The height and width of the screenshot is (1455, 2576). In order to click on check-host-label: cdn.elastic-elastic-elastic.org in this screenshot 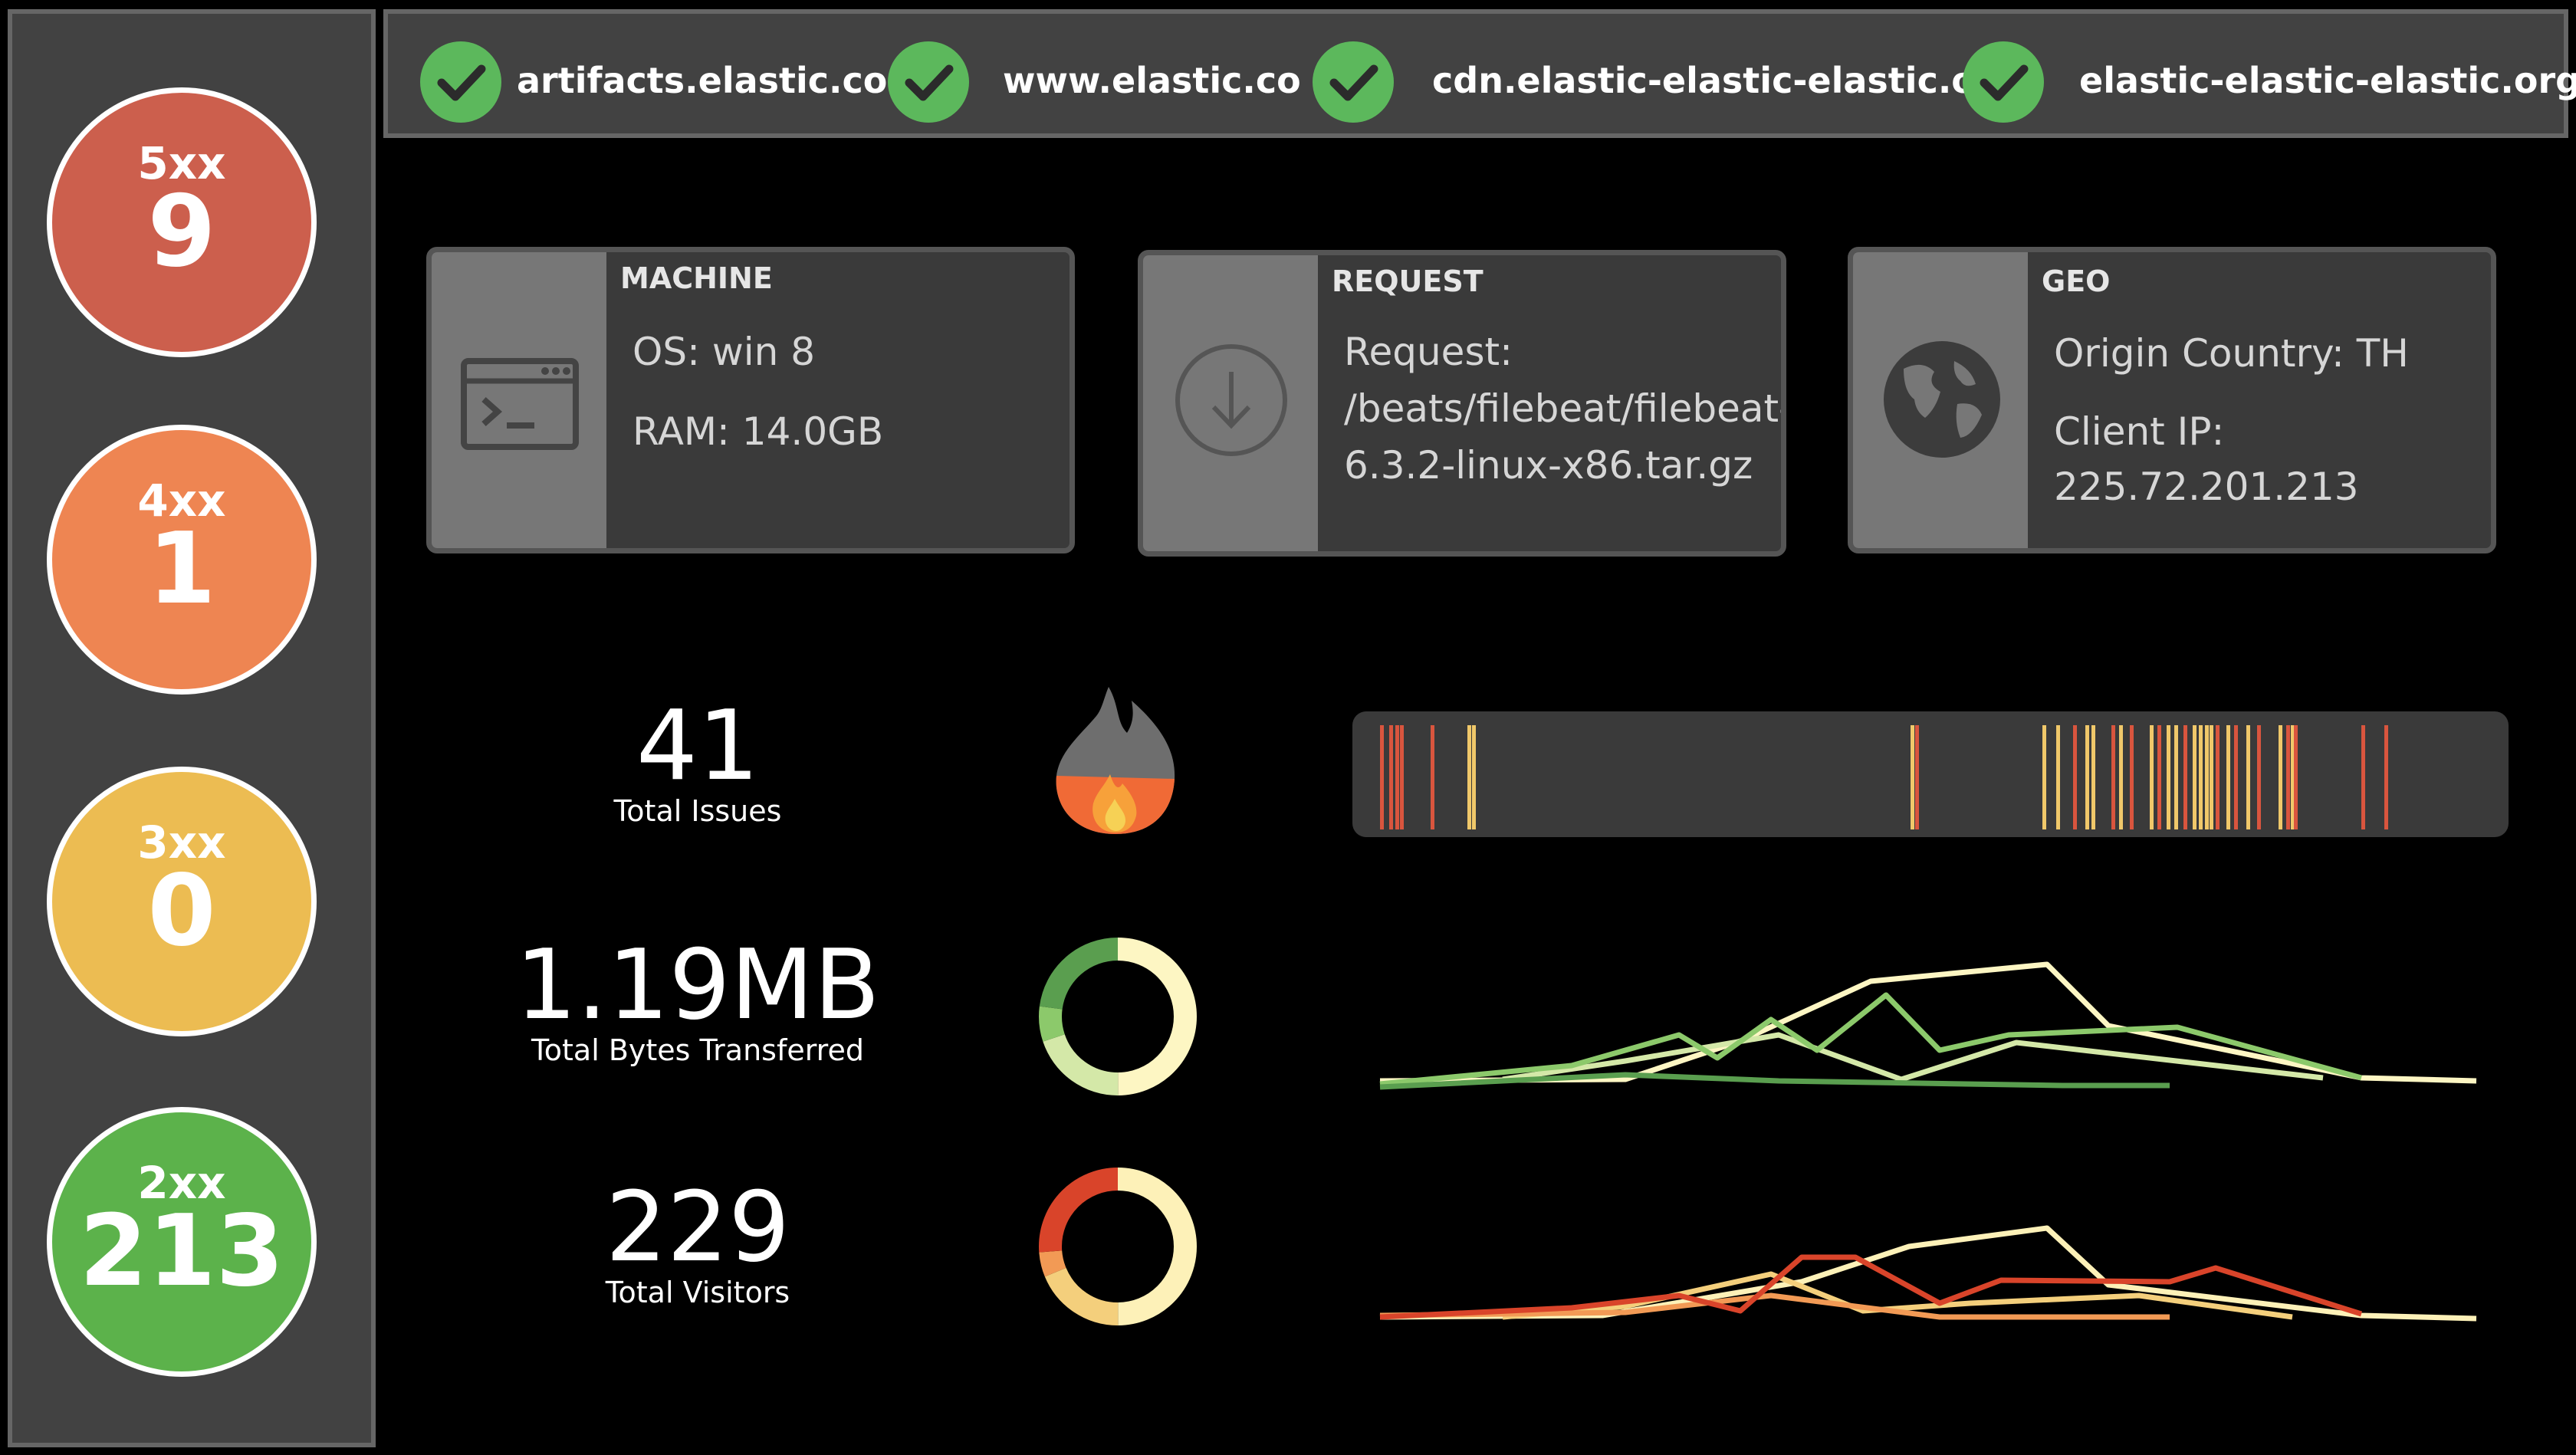, I will do `click(1726, 80)`.